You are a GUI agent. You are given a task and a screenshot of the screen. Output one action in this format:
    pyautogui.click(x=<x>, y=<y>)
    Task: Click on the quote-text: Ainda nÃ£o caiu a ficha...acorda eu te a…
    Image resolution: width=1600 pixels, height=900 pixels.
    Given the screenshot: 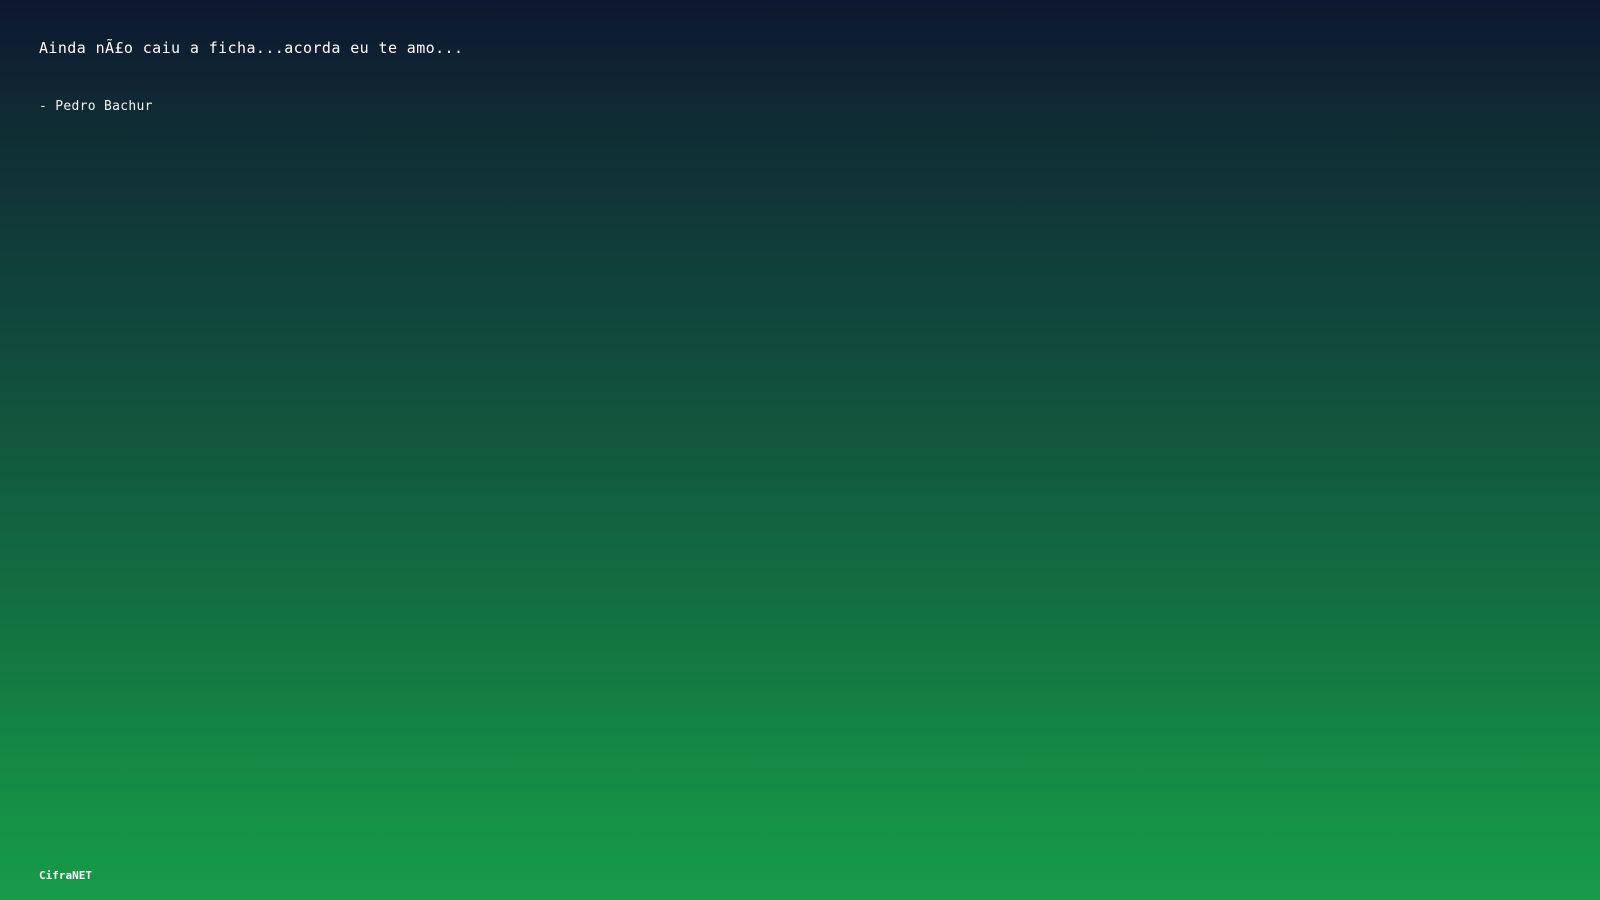 What is the action you would take?
    pyautogui.click(x=251, y=48)
    